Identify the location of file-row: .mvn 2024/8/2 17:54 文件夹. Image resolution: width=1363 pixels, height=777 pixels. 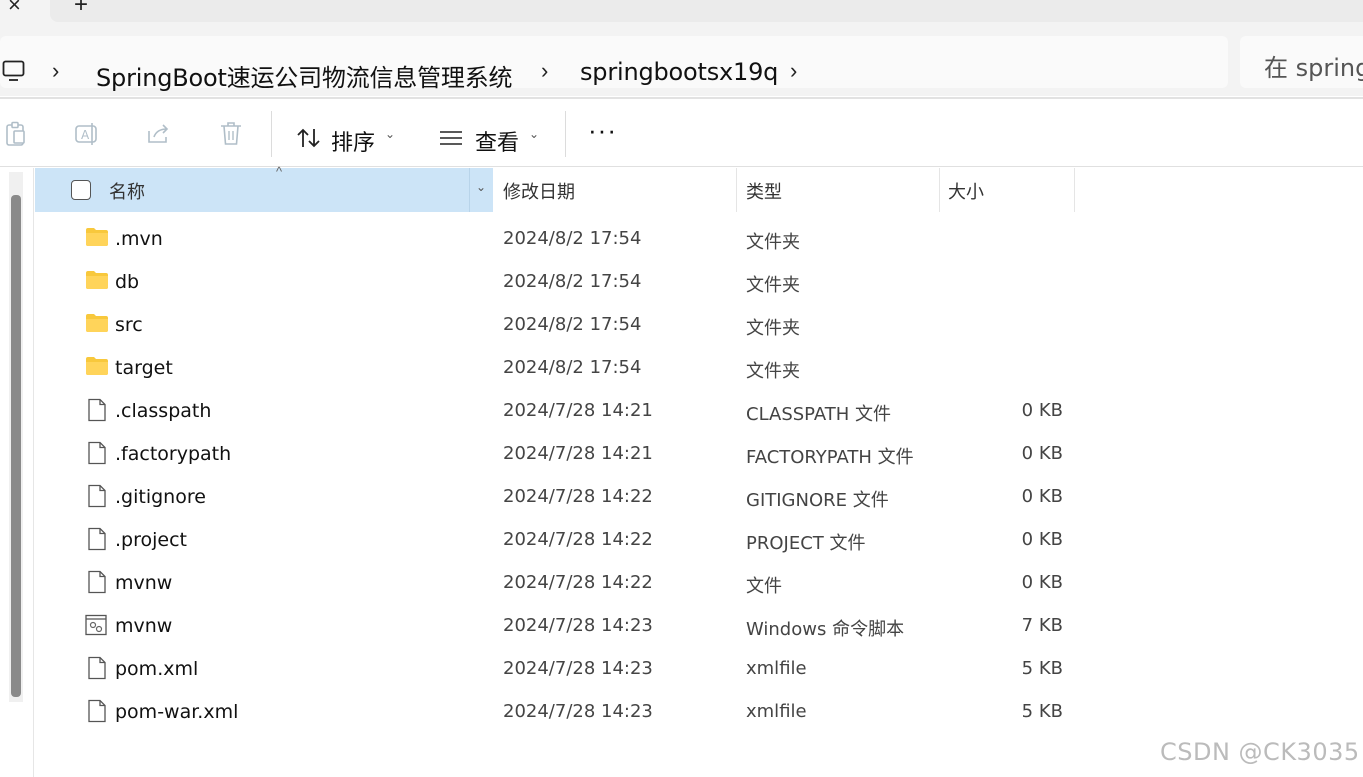
(585, 238).